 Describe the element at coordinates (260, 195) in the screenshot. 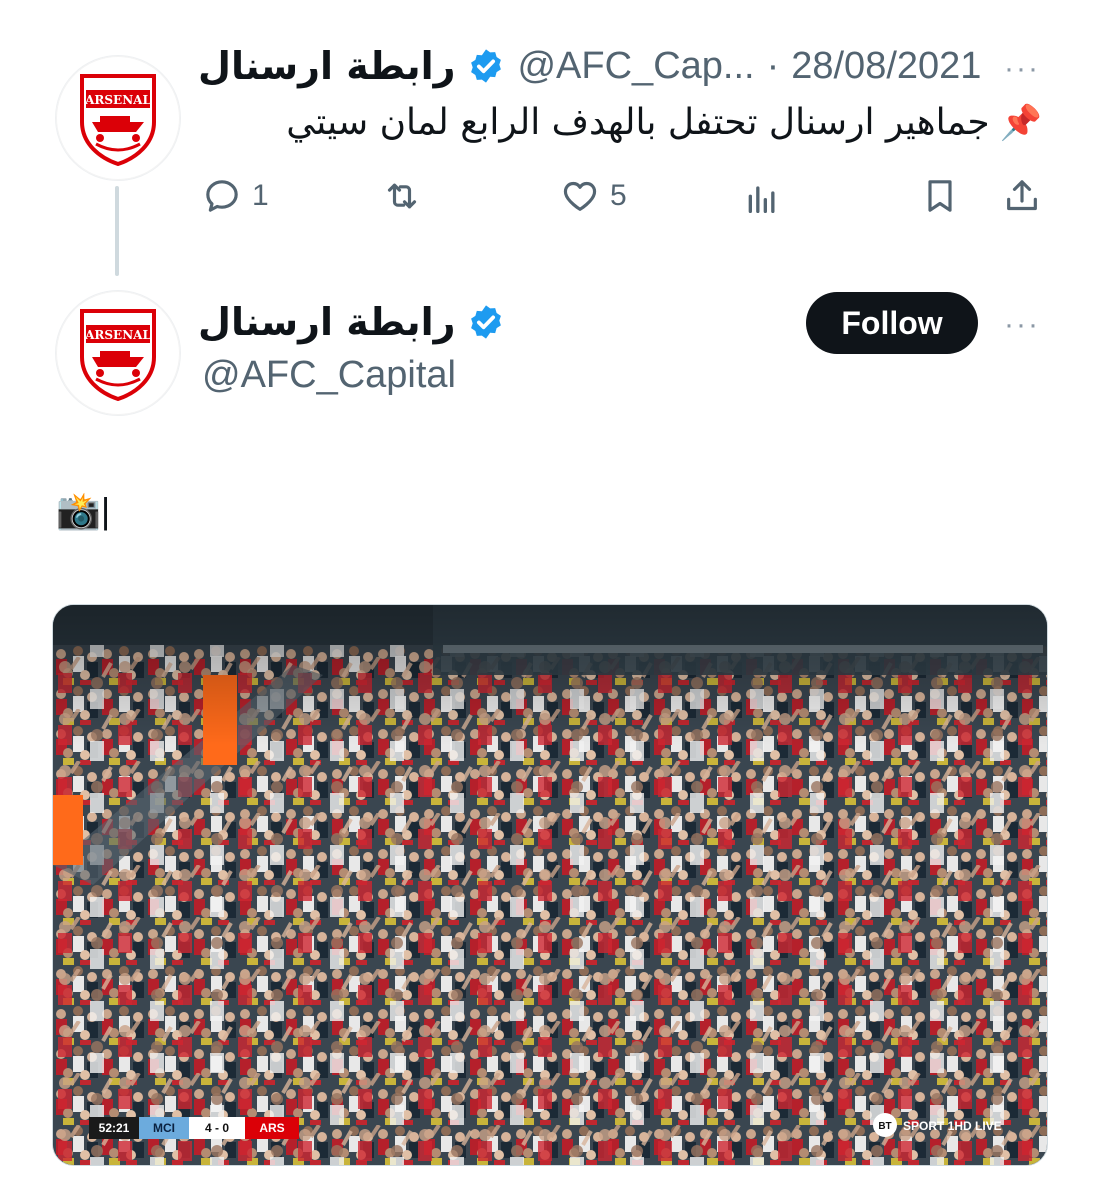

I see `reply-count: 1` at that location.